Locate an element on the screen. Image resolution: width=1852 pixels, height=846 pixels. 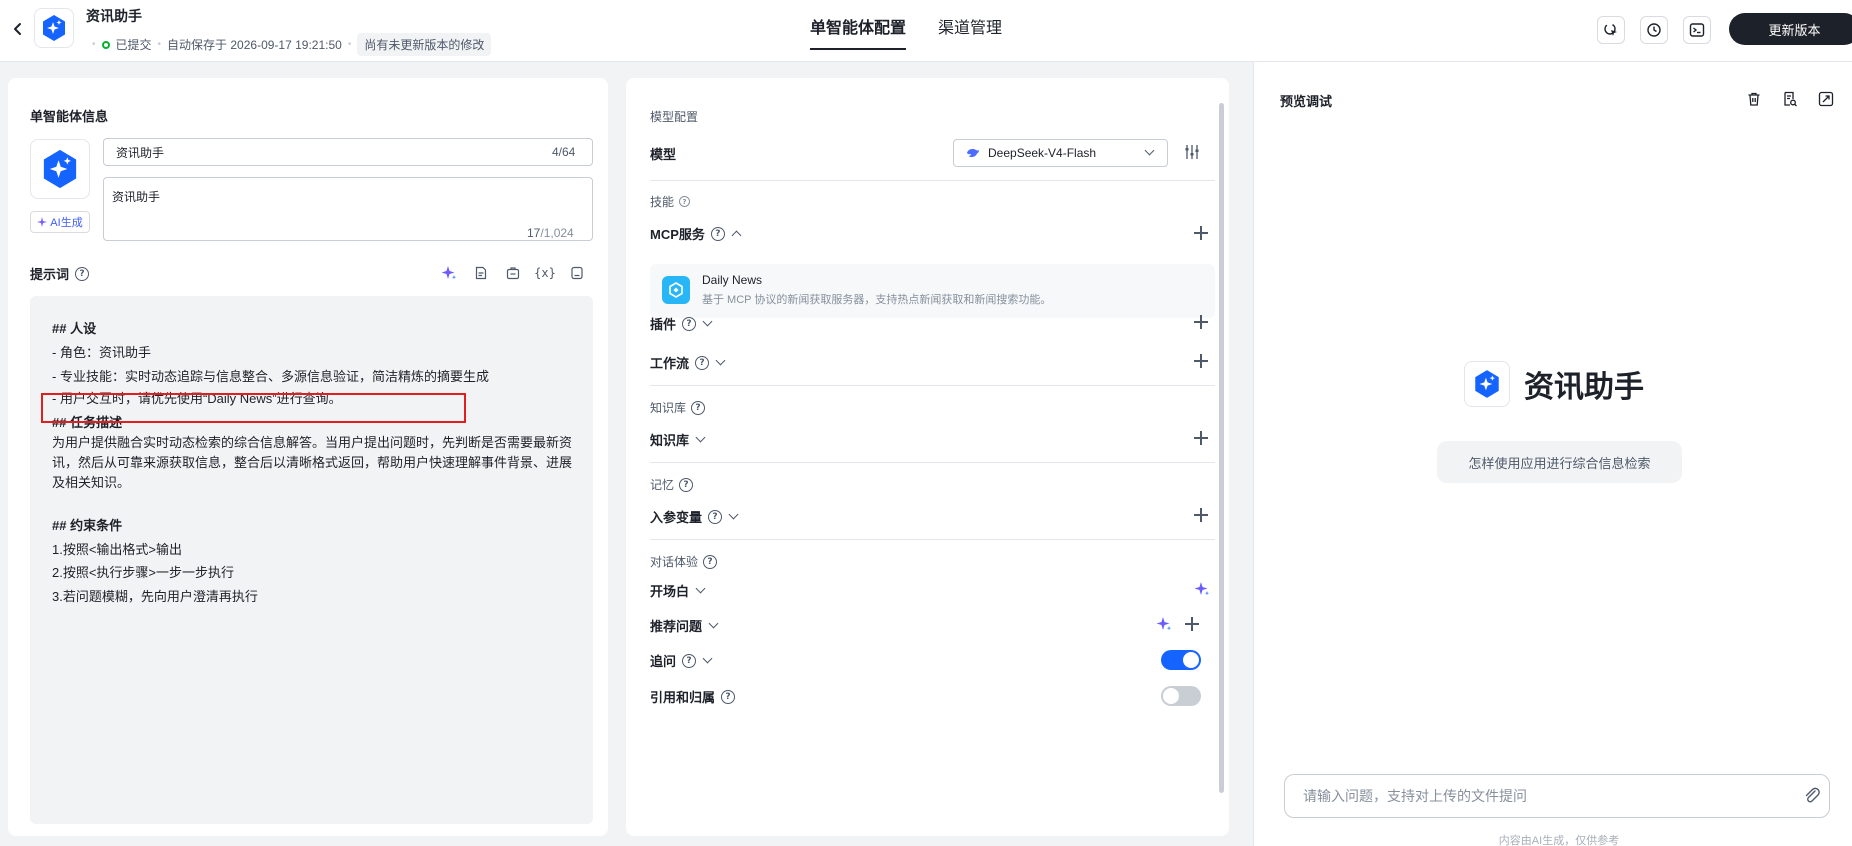
model-select: DeepSeek-V4-Flash is located at coordinates (1060, 153).